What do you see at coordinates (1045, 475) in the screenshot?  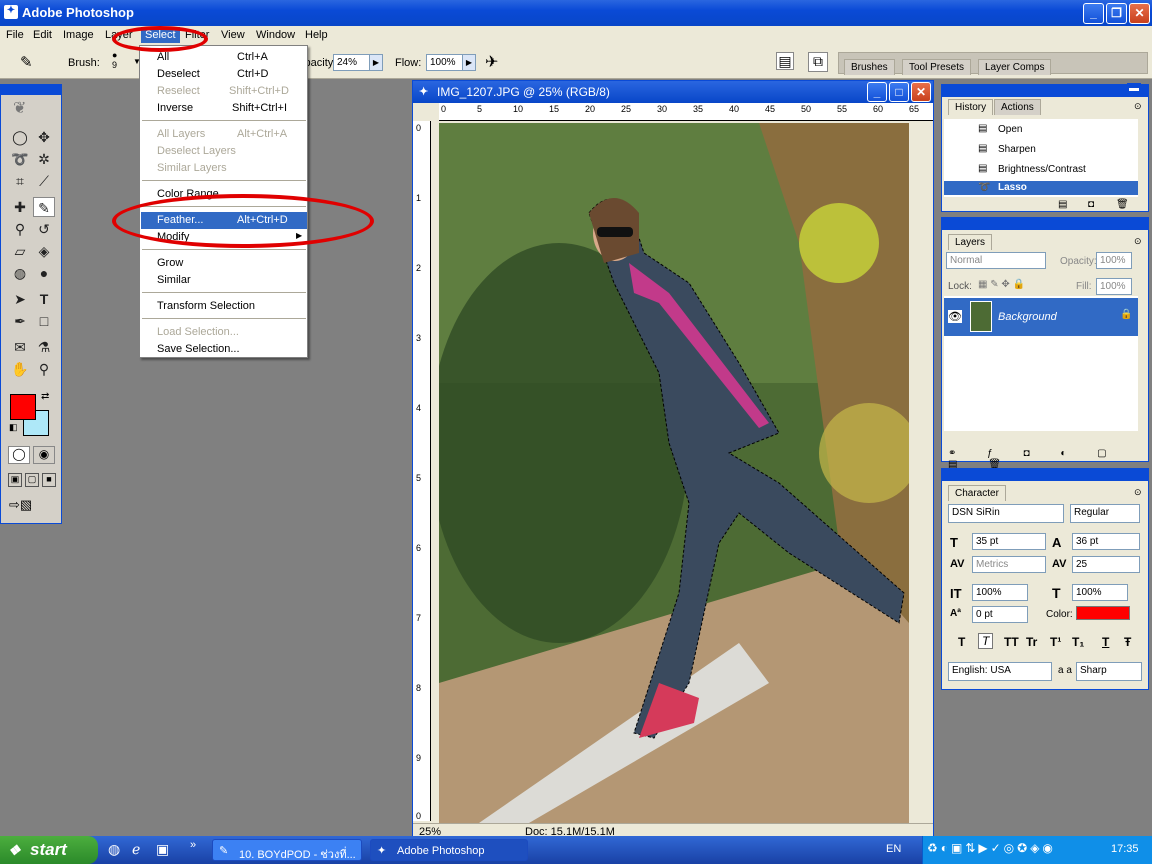 I see `character-panel-header` at bounding box center [1045, 475].